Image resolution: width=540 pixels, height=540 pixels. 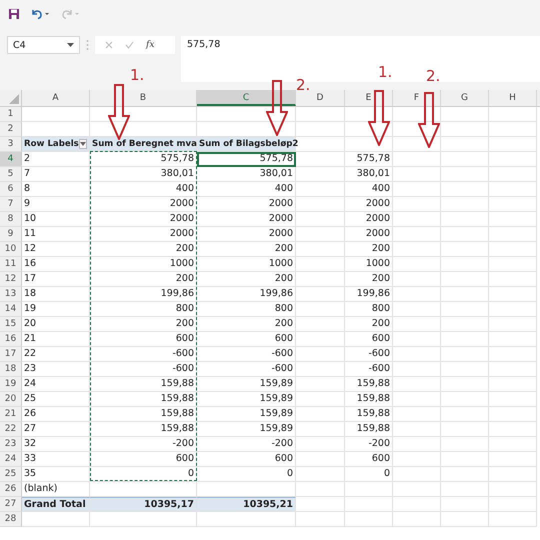 What do you see at coordinates (11, 309) in the screenshot?
I see `row-header: 14` at bounding box center [11, 309].